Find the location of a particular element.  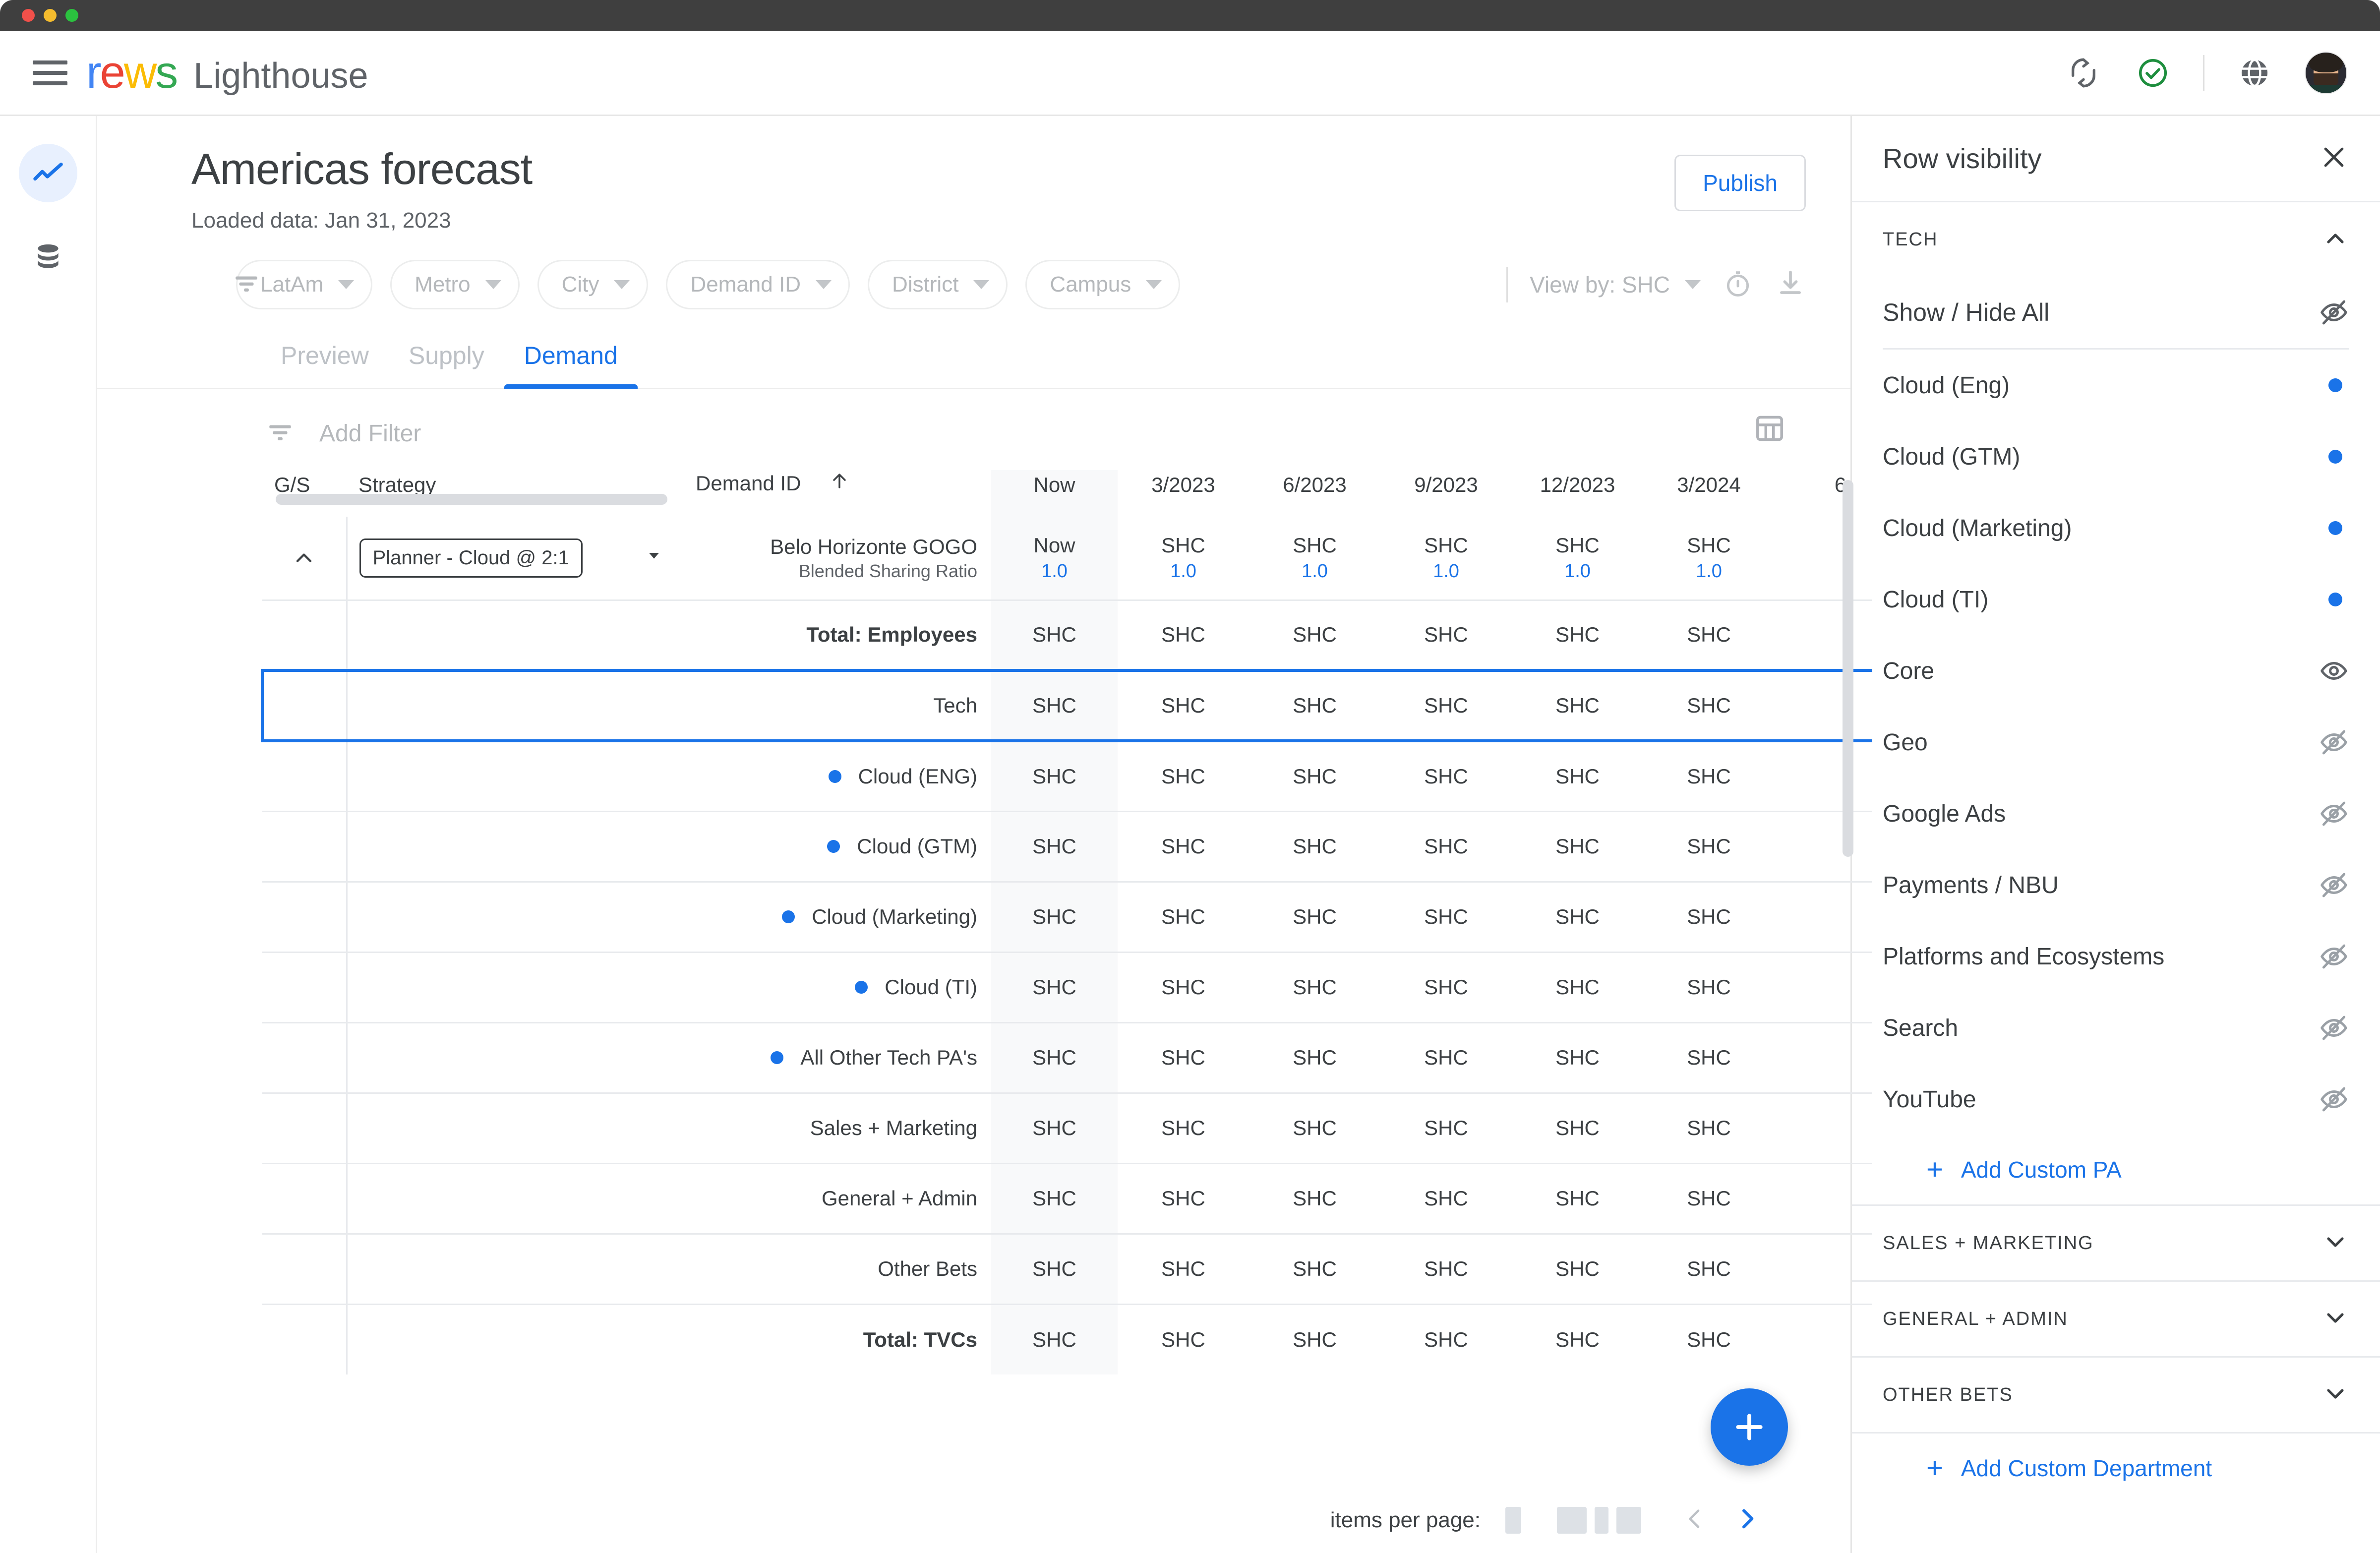

row-visibility-item-cloud-ti: Cloud (TI) is located at coordinates (2116, 599).